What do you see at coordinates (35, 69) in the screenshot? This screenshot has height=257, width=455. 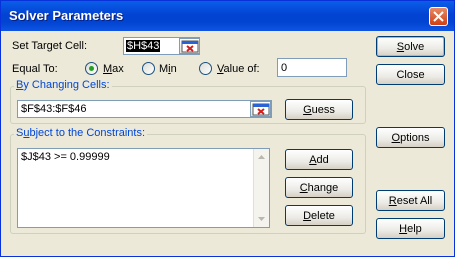 I see `equal-to-label: Equal To:` at bounding box center [35, 69].